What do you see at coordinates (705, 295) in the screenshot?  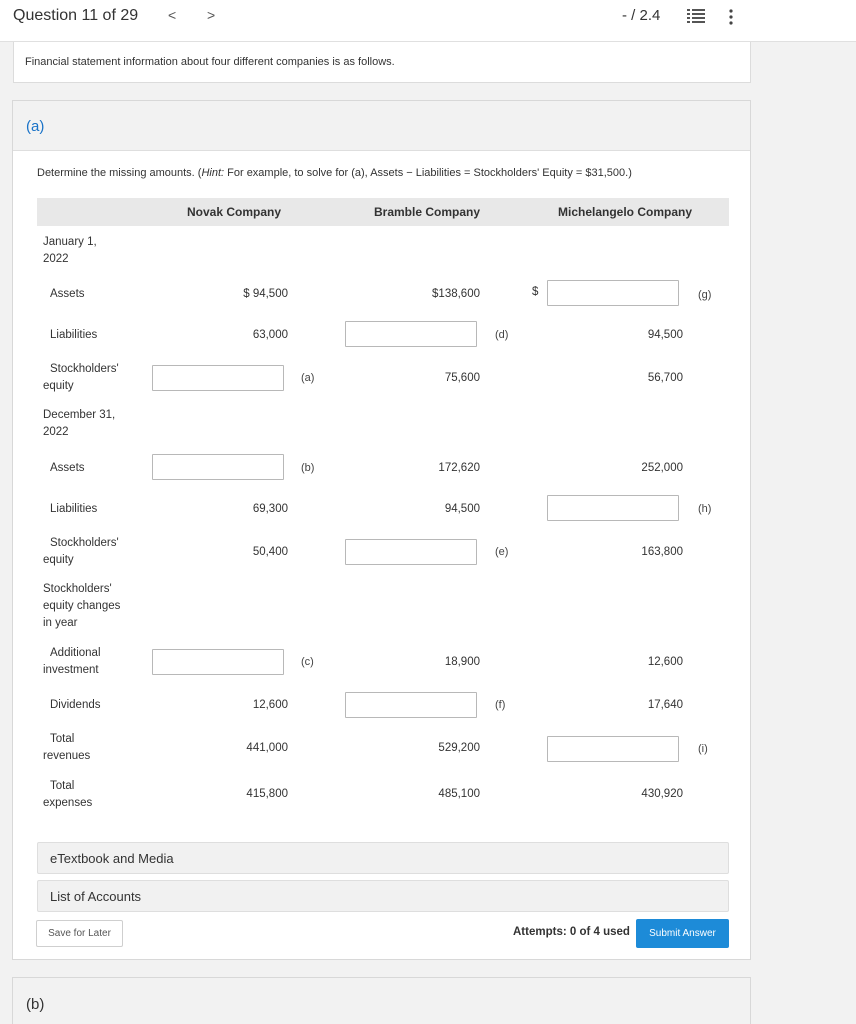 I see `letter-g: (g)` at bounding box center [705, 295].